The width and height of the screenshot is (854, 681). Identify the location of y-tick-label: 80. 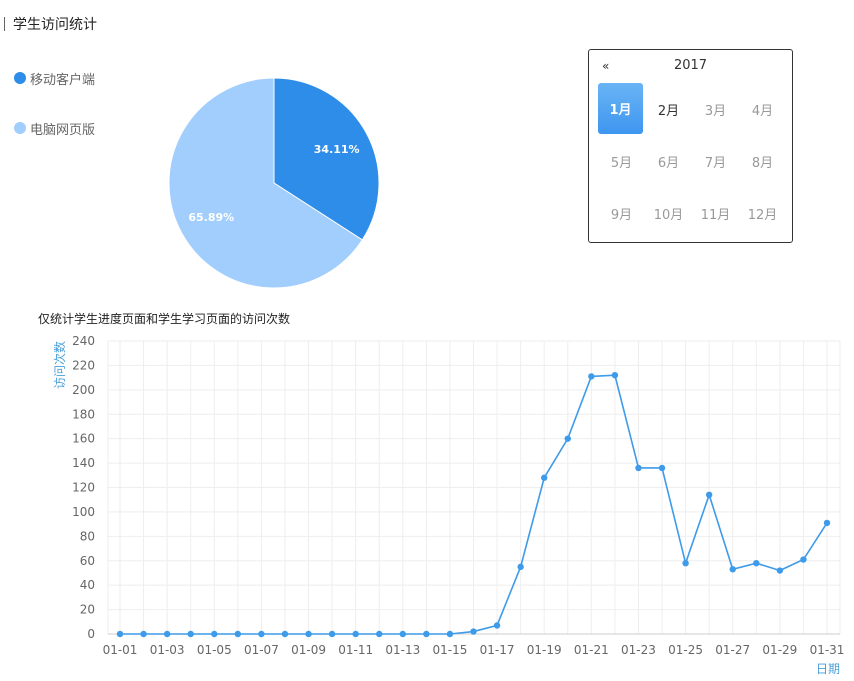
(87, 536).